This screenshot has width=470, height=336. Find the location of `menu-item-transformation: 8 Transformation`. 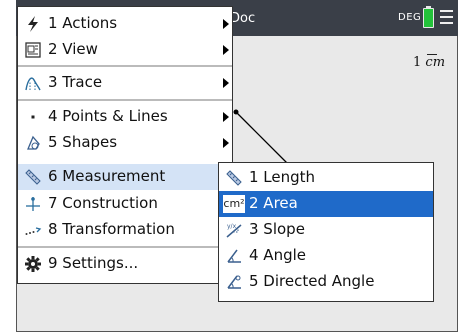

menu-item-transformation: 8 Transformation is located at coordinates (125, 230).